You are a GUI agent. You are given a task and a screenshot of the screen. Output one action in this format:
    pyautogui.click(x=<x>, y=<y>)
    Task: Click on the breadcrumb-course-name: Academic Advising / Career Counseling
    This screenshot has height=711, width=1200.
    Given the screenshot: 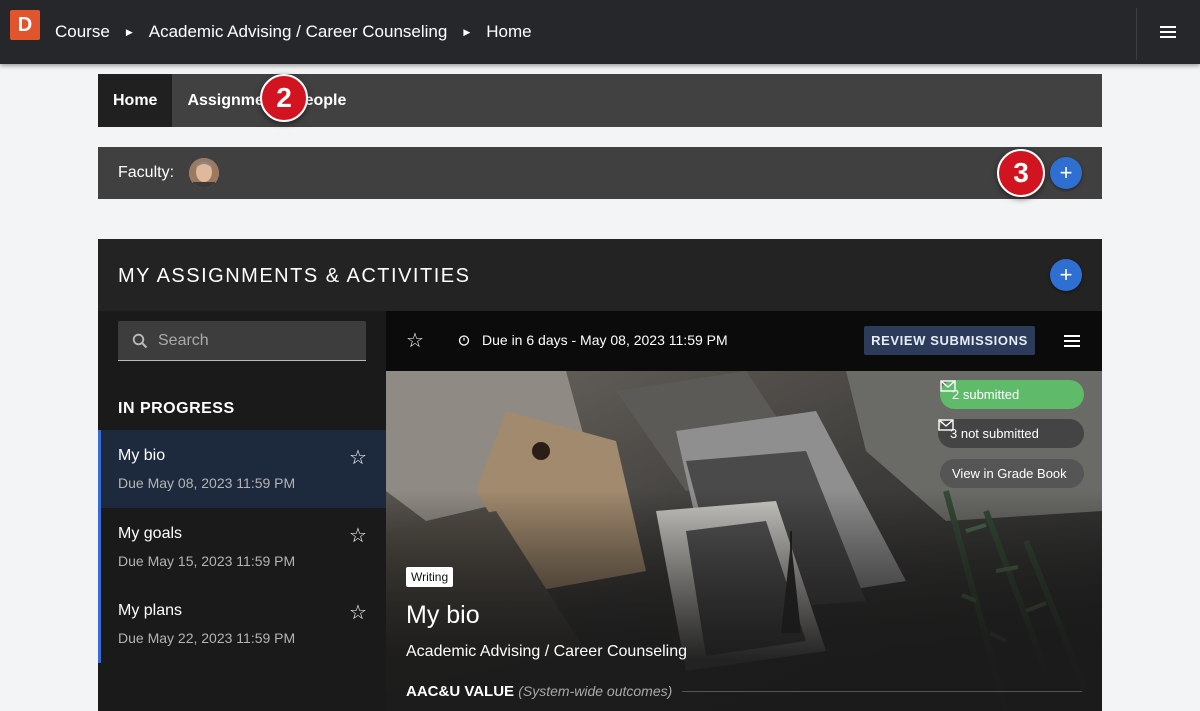 What is the action you would take?
    pyautogui.click(x=298, y=32)
    